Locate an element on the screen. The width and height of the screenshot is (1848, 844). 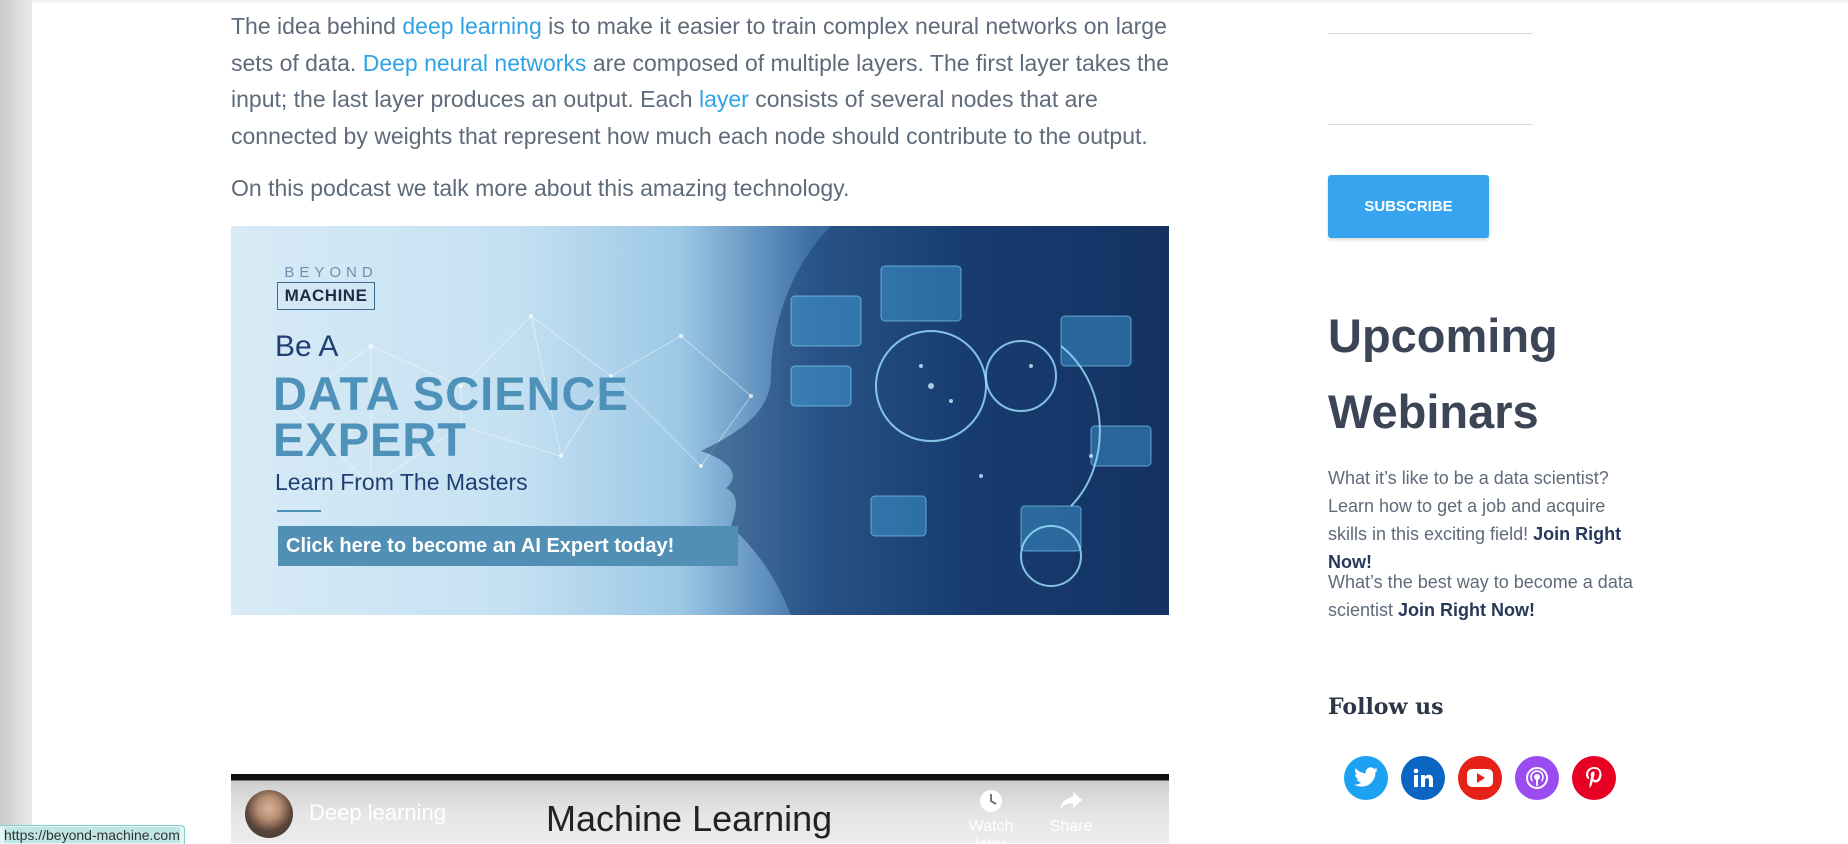
share-arrow-icon is located at coordinates (1071, 801).